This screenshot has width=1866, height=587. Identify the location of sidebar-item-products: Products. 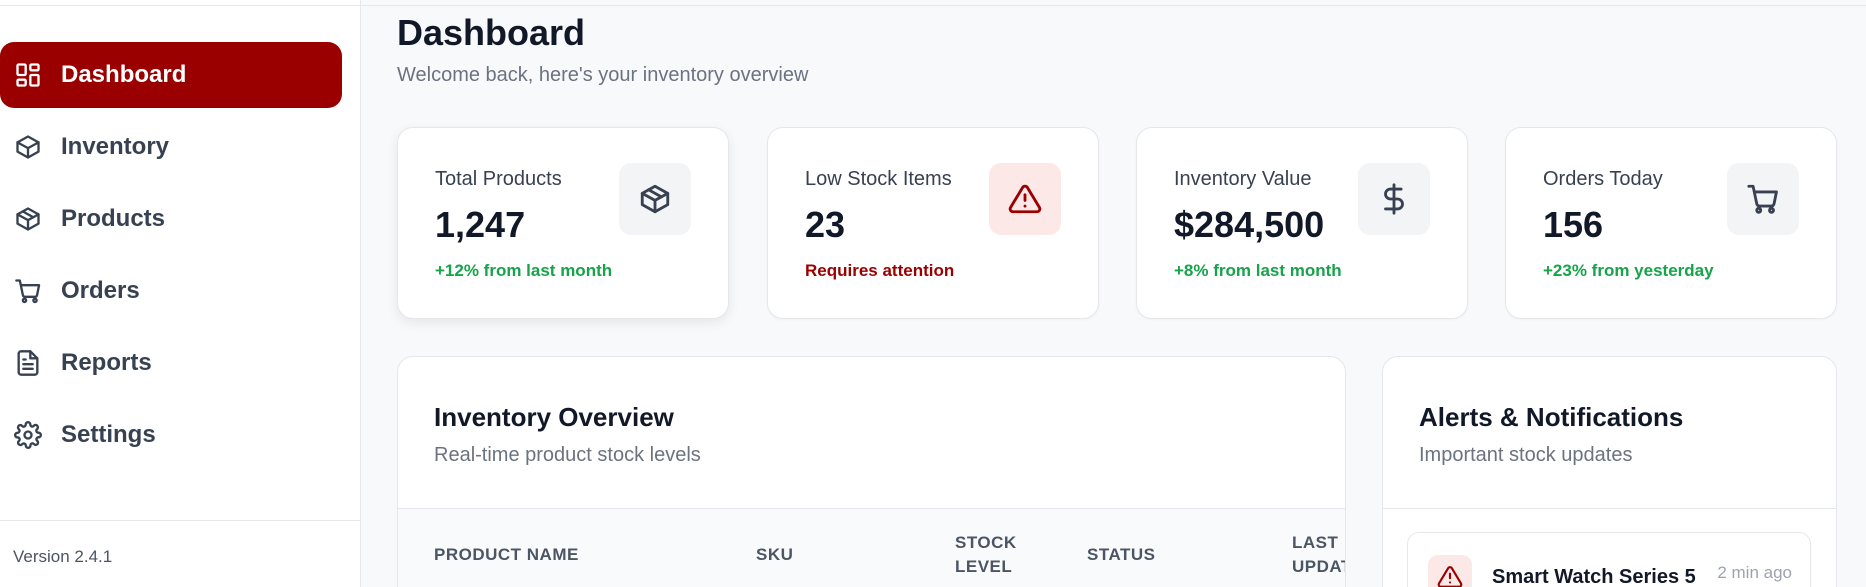
(171, 219).